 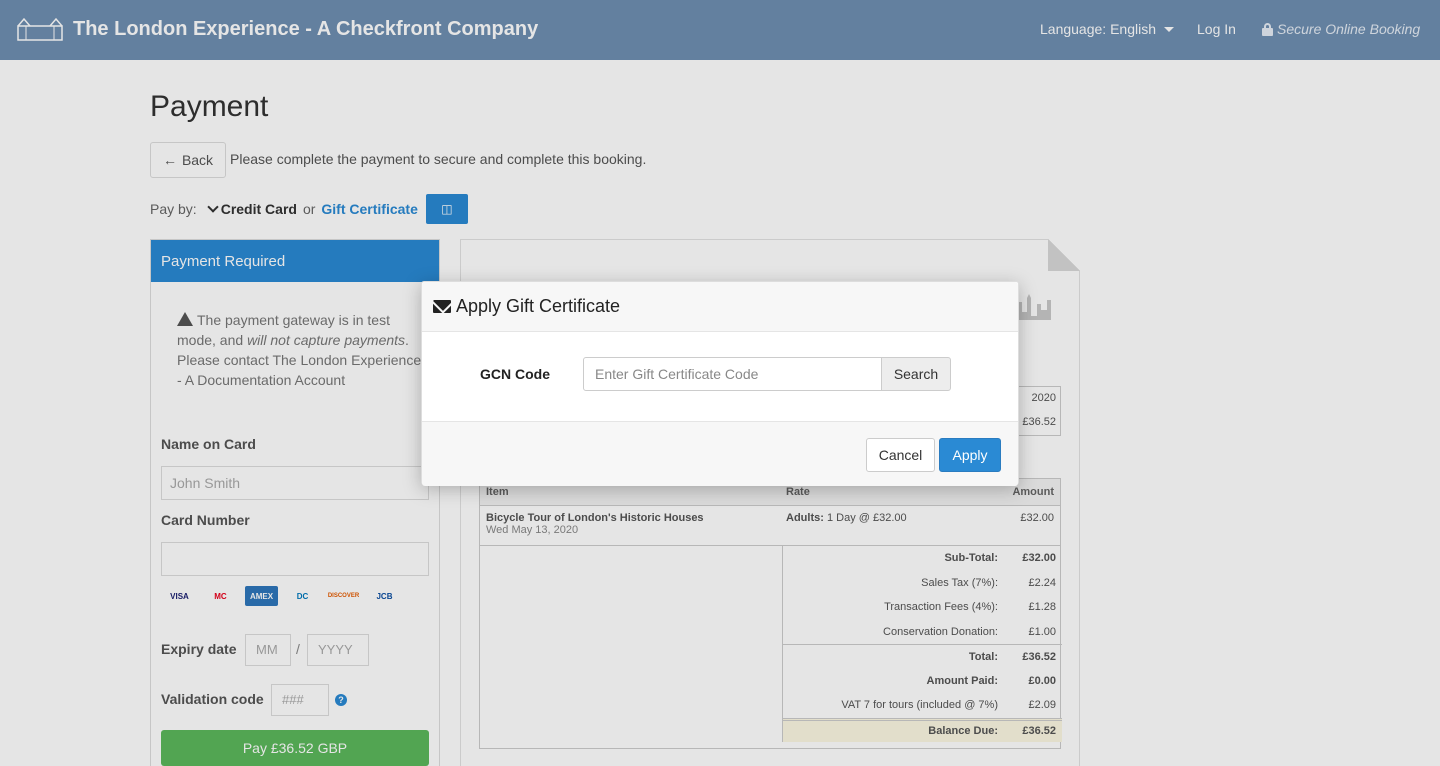 I want to click on gcn-code-input, so click(x=732, y=374).